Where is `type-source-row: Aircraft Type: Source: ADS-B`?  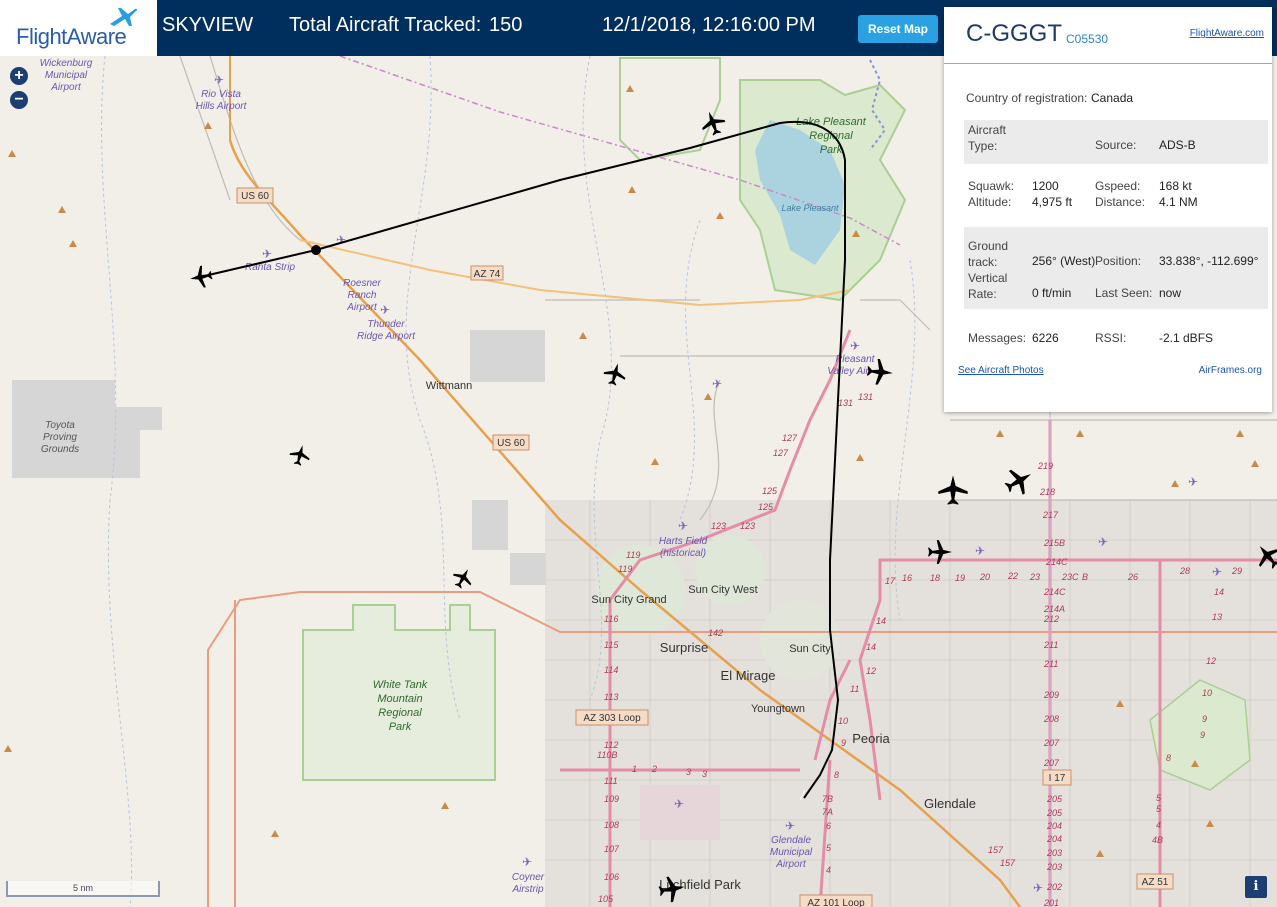 type-source-row: Aircraft Type: Source: ADS-B is located at coordinates (1116, 142).